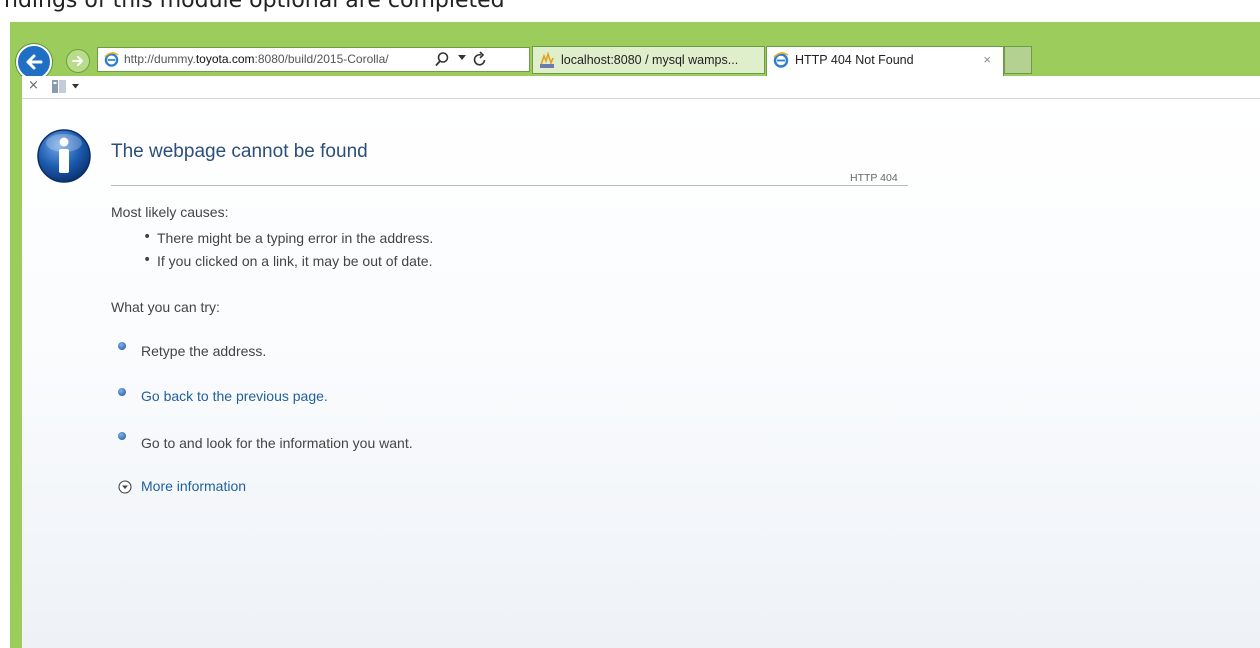  I want to click on back-button, so click(34, 62).